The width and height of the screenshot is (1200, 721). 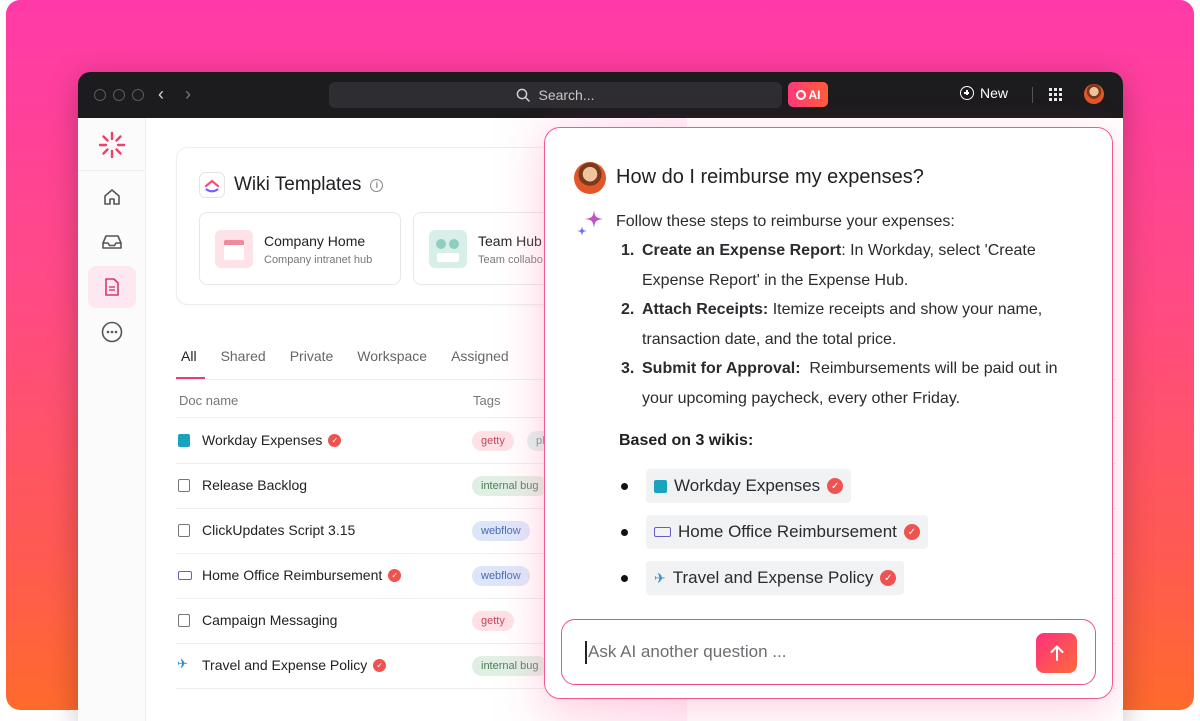 What do you see at coordinates (312, 356) in the screenshot?
I see `tab-private: Private` at bounding box center [312, 356].